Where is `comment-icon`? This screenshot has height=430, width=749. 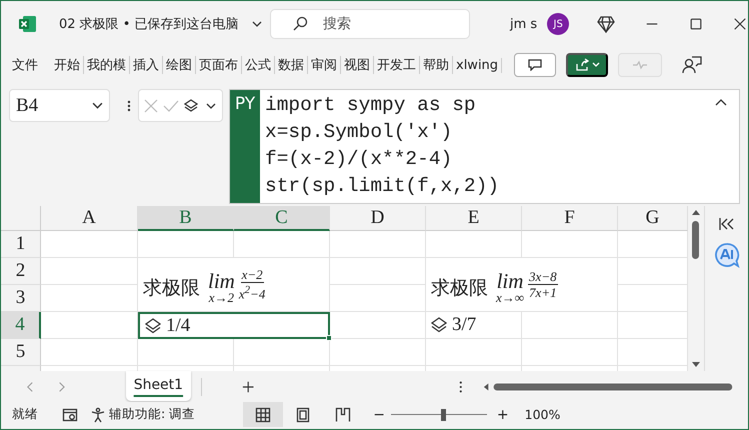 comment-icon is located at coordinates (535, 65).